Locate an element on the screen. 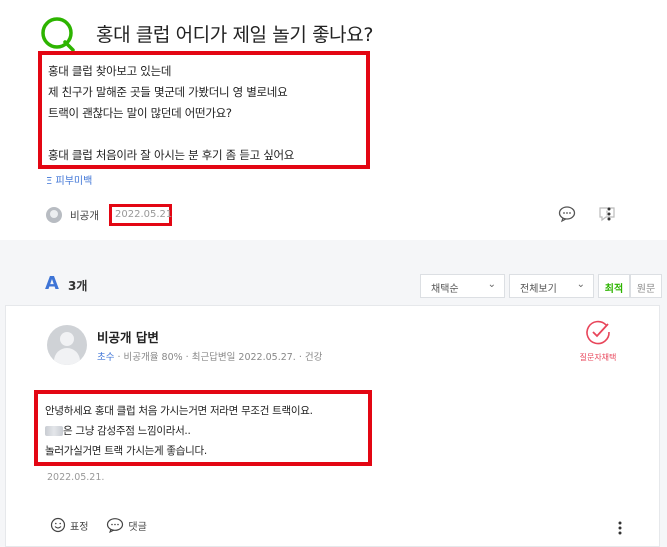  question-title: 홍대 클럽 어디가 제일 놀기 좋나요? is located at coordinates (235, 35).